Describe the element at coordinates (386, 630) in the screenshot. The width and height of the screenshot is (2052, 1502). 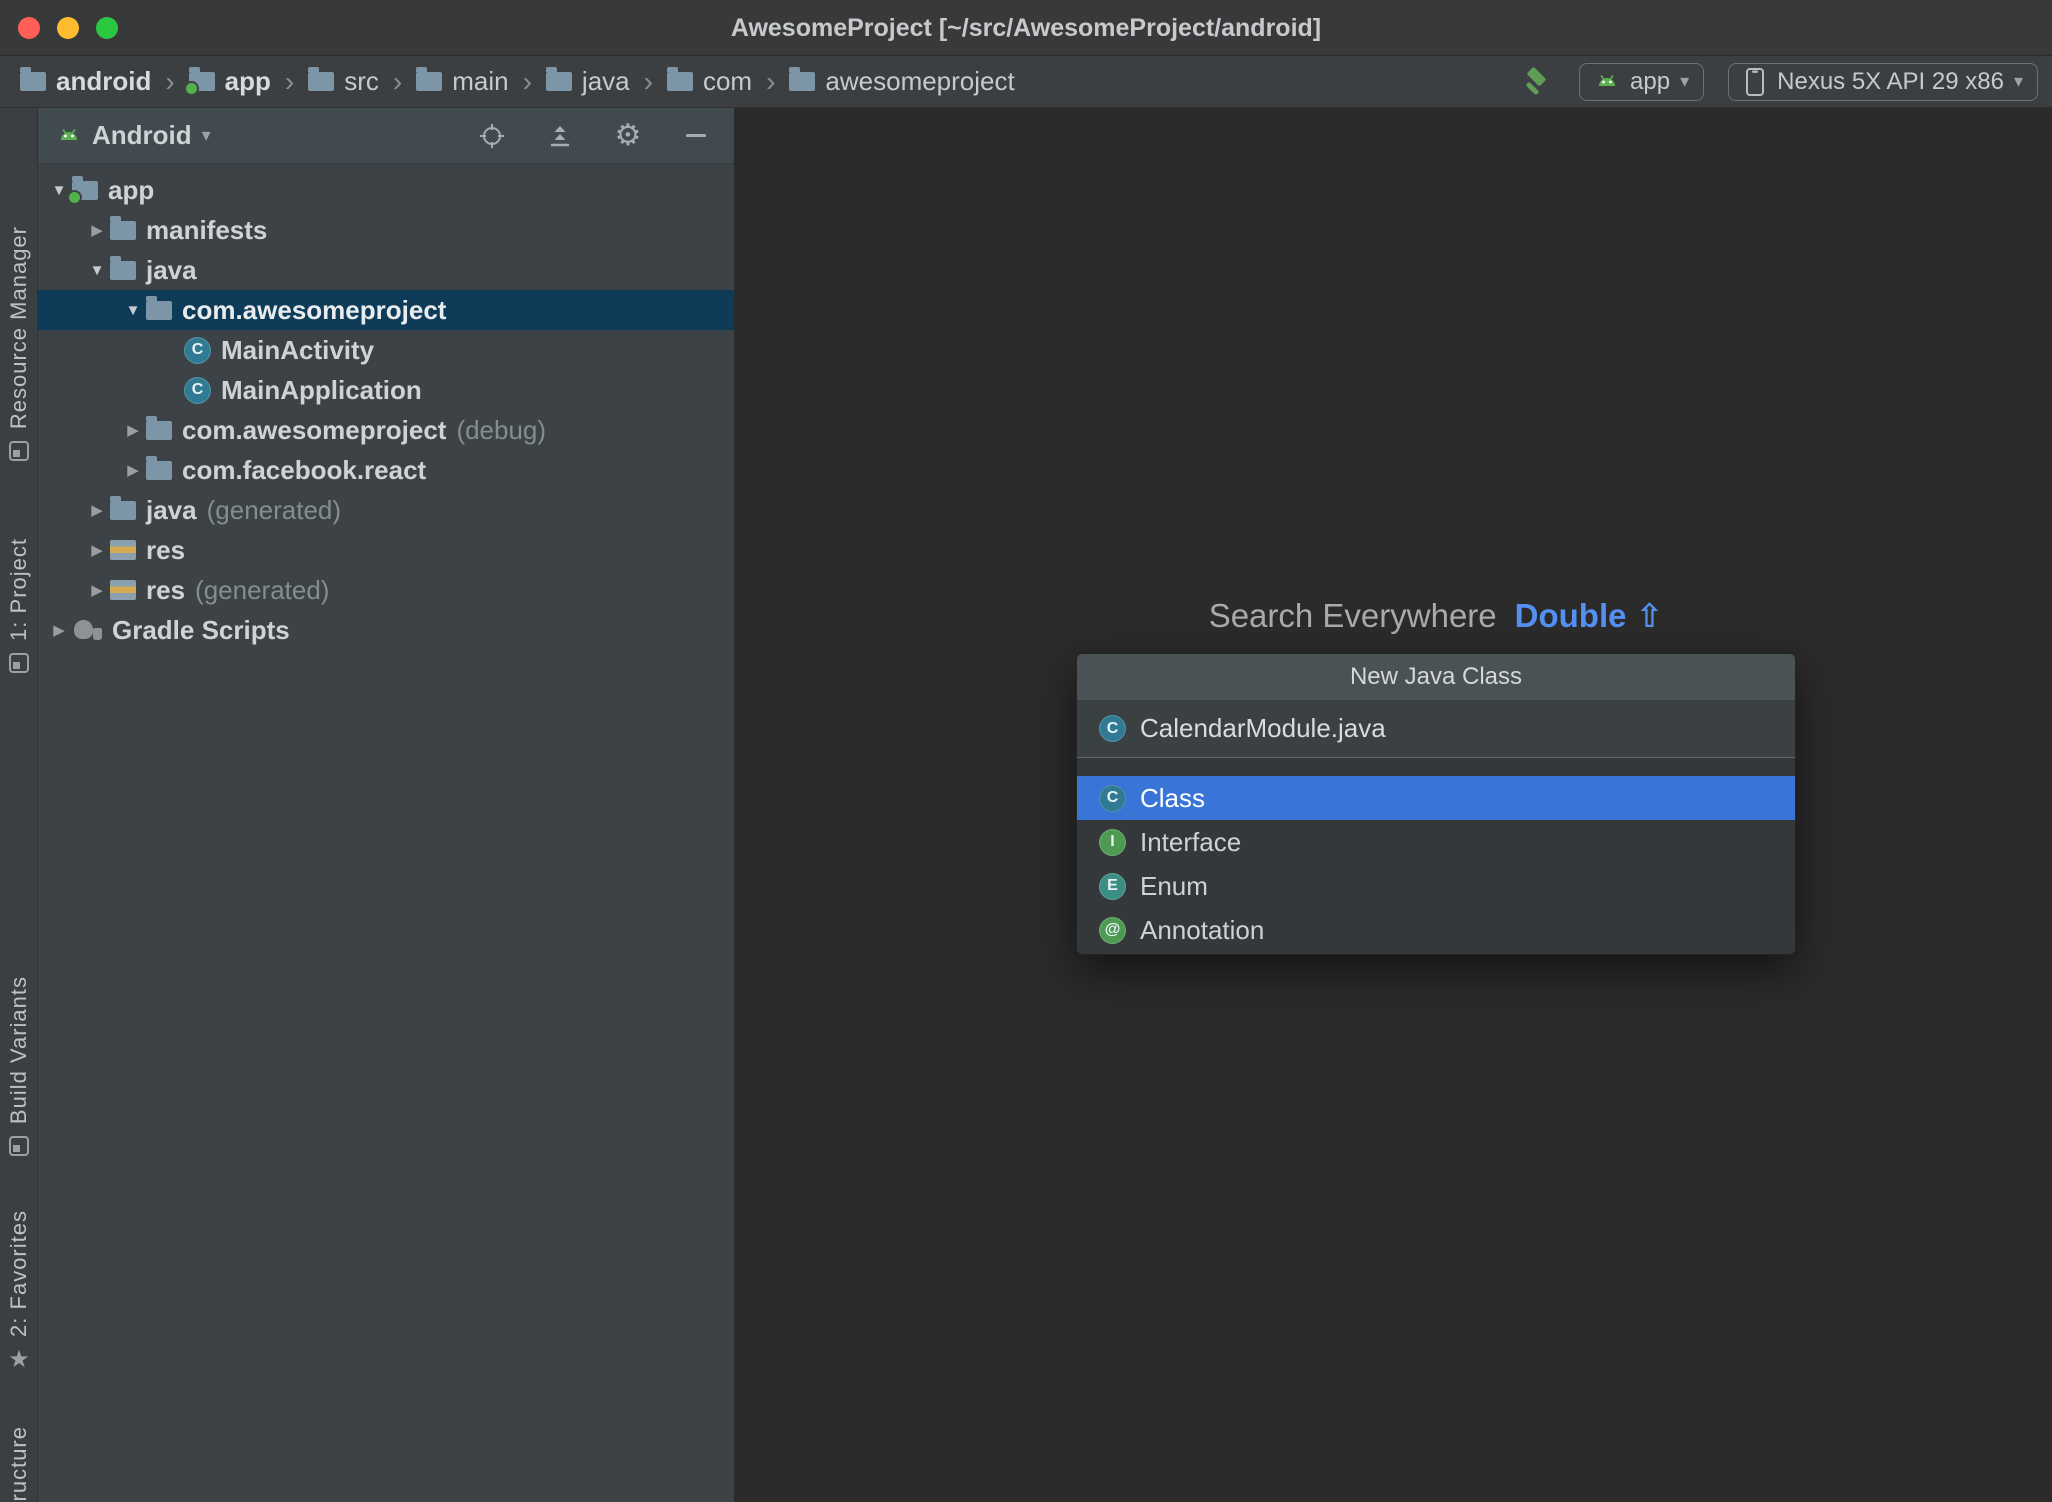
I see `tree-row-gradle-scripts: ▶ Gradle Scripts` at that location.